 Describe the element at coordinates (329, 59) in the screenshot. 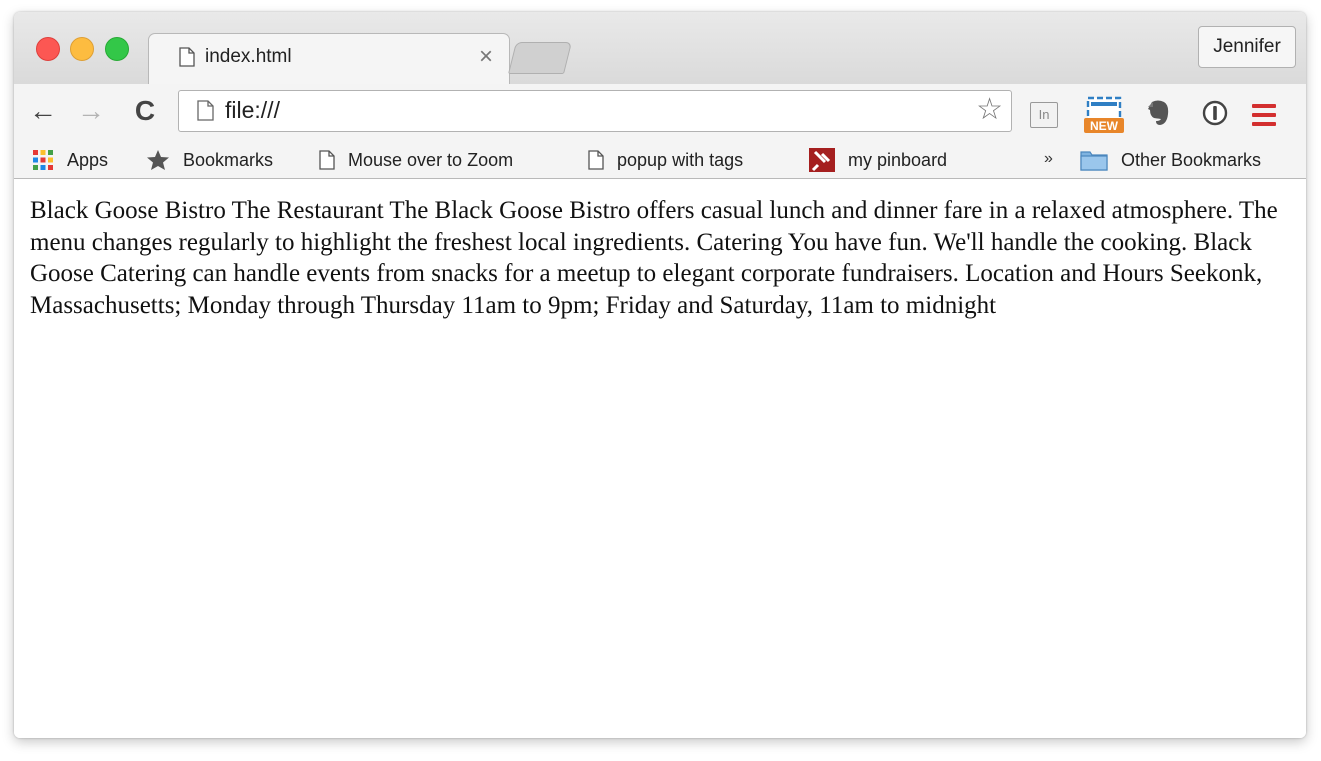

I see `tab-index-html: index.html ×` at that location.